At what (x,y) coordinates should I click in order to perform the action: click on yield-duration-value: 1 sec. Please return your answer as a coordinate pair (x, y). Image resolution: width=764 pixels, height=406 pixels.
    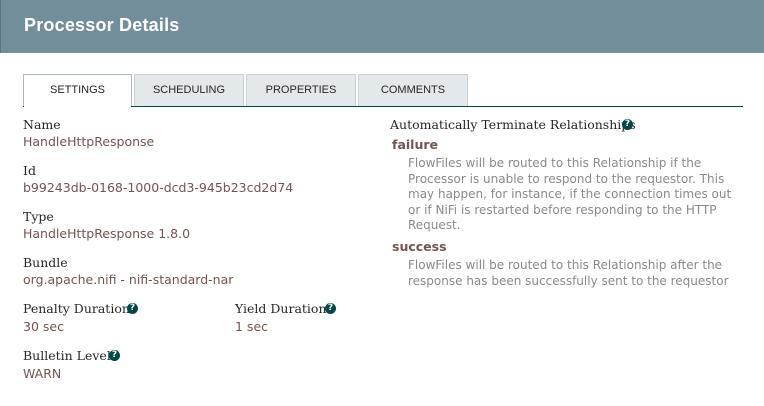
    Looking at the image, I should click on (252, 326).